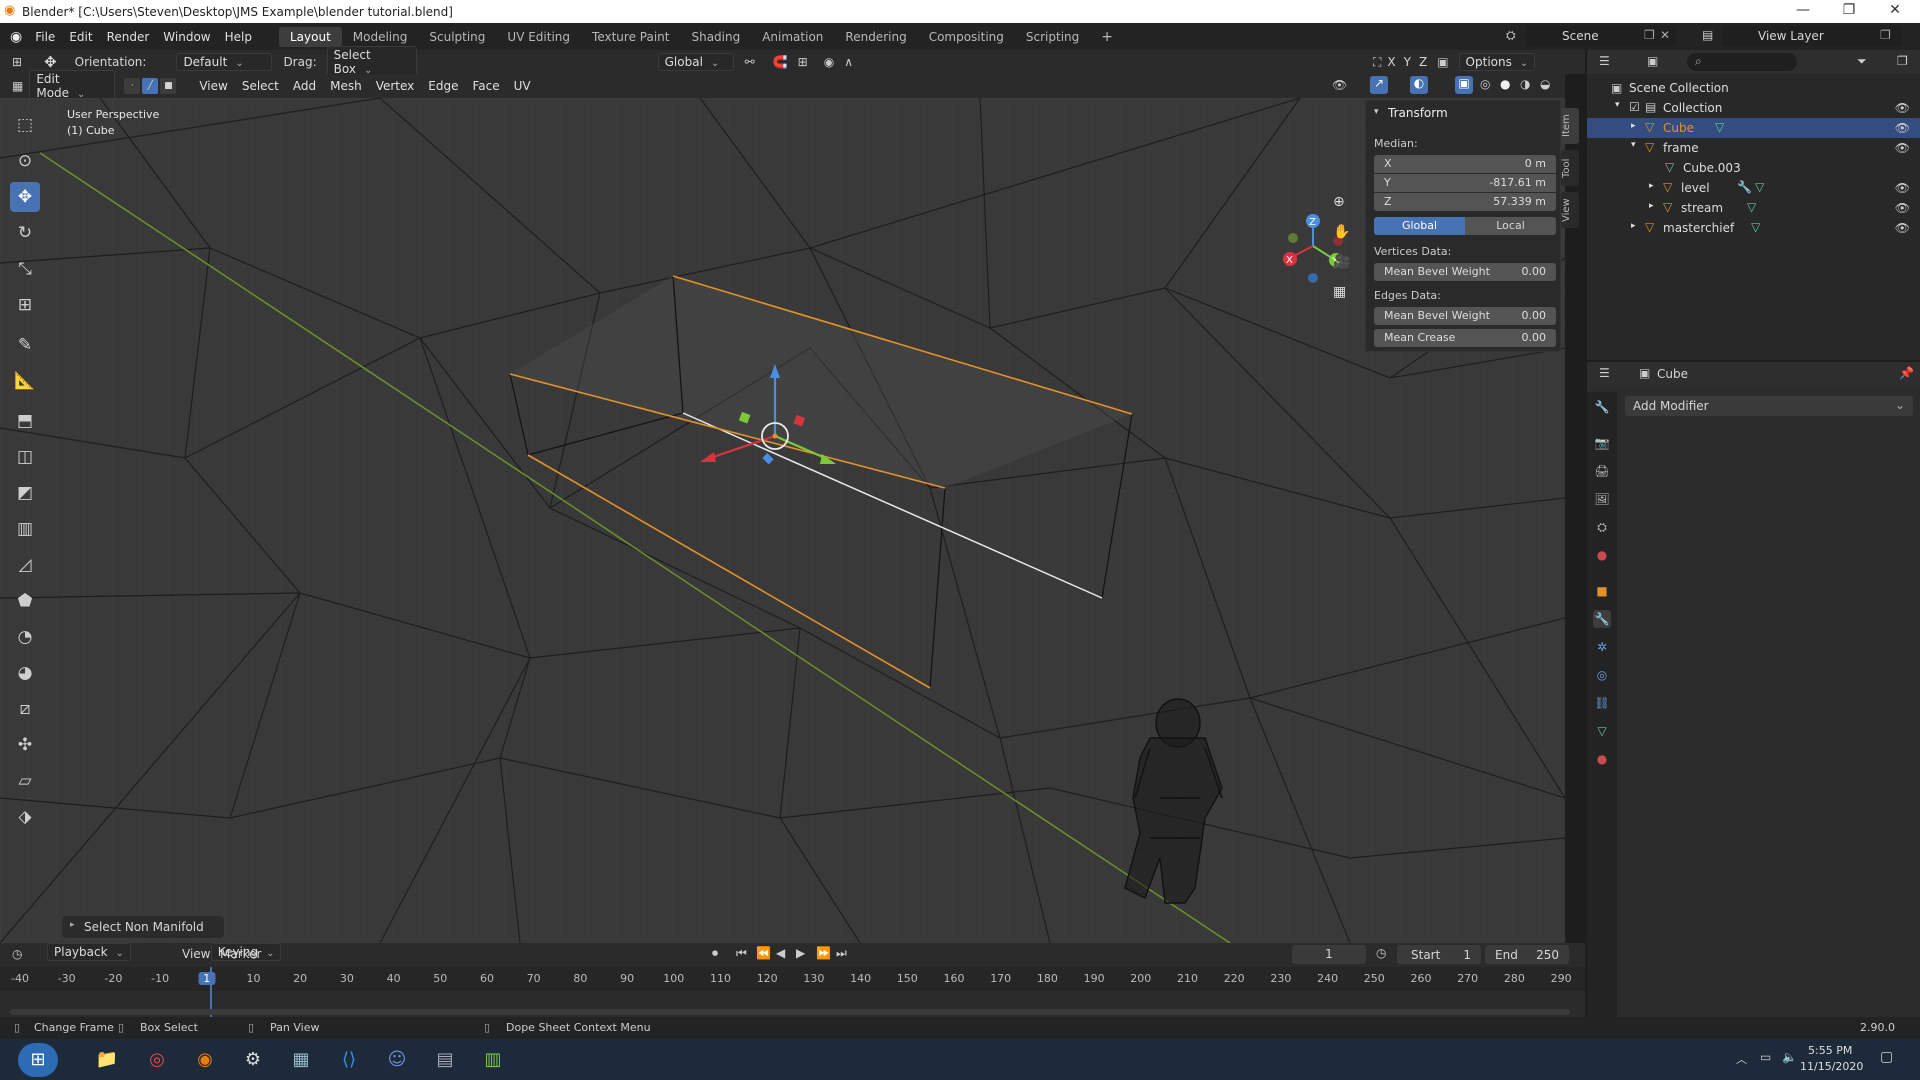 The width and height of the screenshot is (1920, 1080). What do you see at coordinates (1604, 373) in the screenshot?
I see `properties-editor-icon: ☰` at bounding box center [1604, 373].